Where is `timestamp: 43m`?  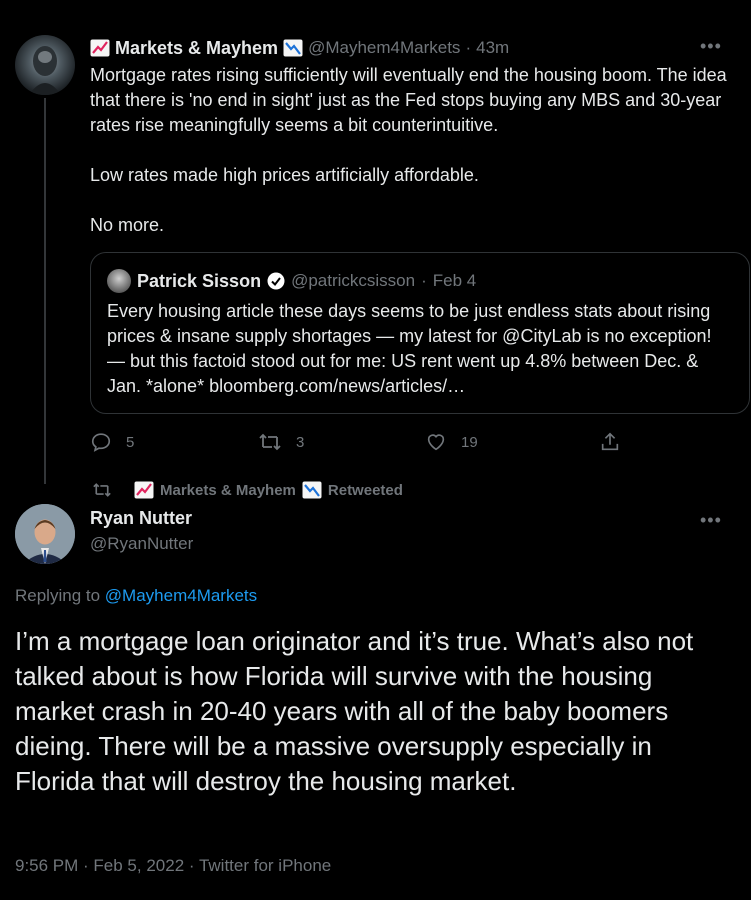 timestamp: 43m is located at coordinates (492, 48).